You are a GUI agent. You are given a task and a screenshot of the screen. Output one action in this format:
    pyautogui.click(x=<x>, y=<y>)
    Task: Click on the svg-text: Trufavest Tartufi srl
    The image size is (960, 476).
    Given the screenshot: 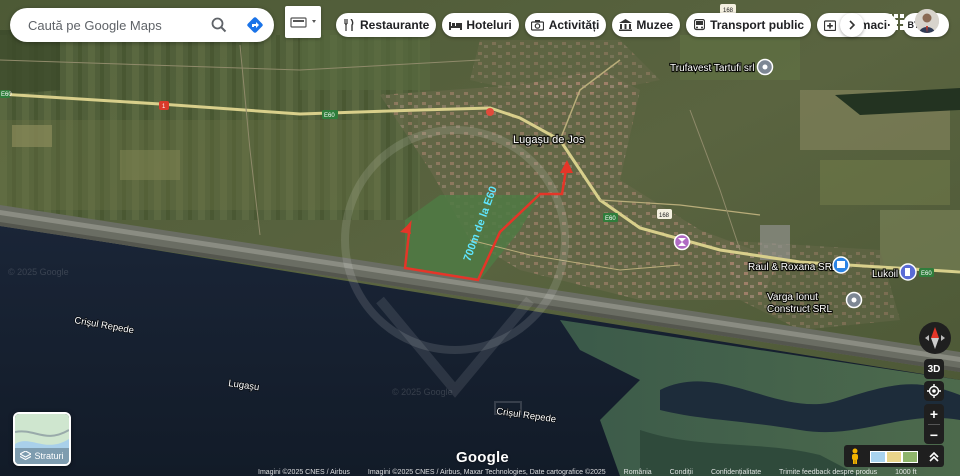 What is the action you would take?
    pyautogui.click(x=712, y=68)
    